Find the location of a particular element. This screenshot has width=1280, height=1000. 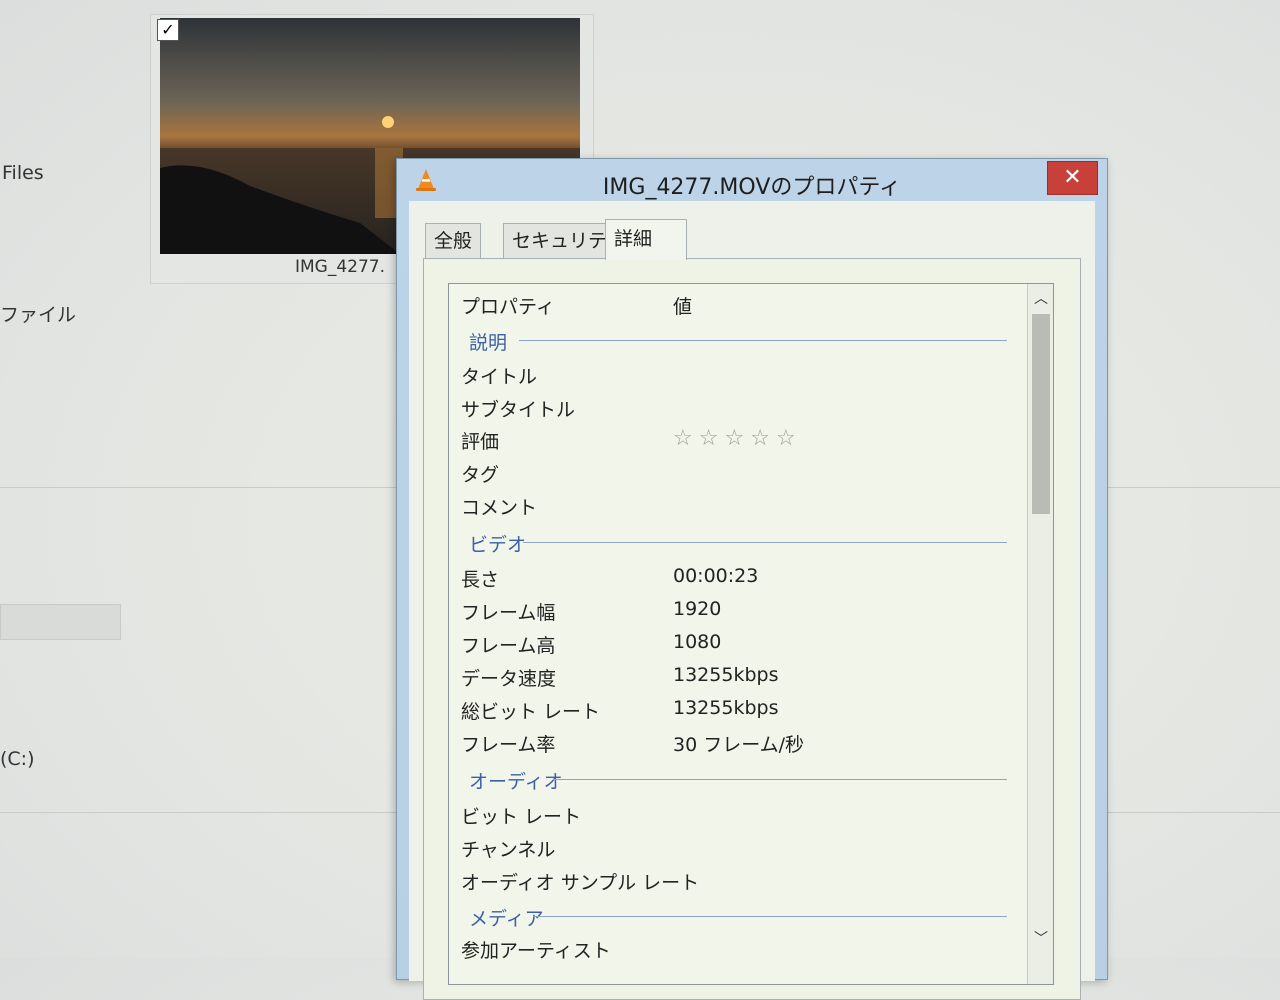

rating-stars: ☆ ☆ ☆ ☆ ☆ is located at coordinates (734, 439).